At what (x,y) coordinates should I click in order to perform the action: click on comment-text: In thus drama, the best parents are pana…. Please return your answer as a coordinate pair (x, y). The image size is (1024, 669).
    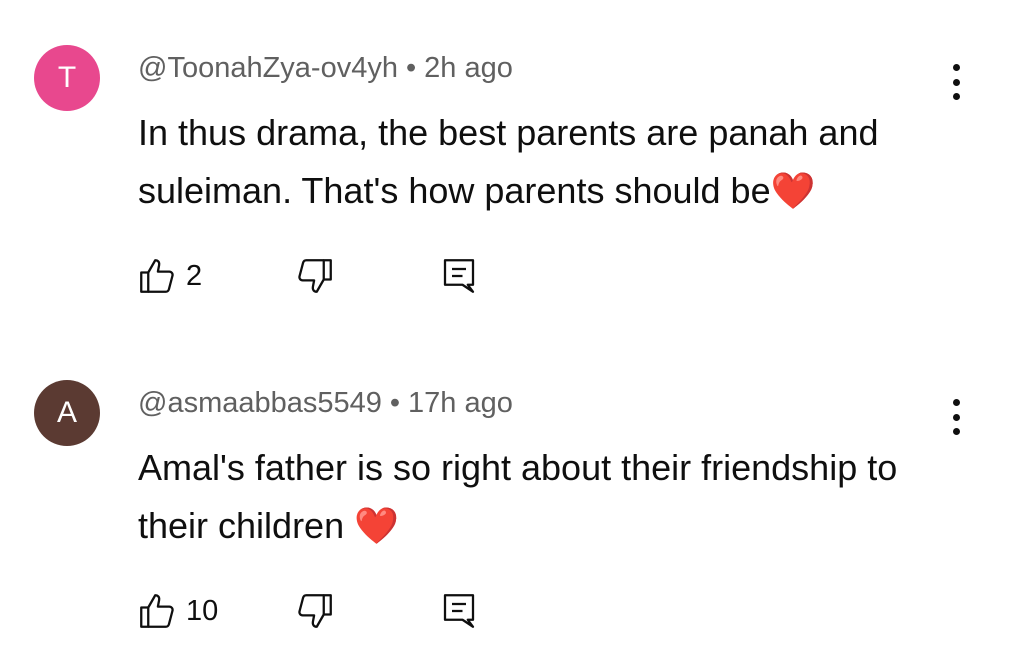
    Looking at the image, I should click on (508, 161).